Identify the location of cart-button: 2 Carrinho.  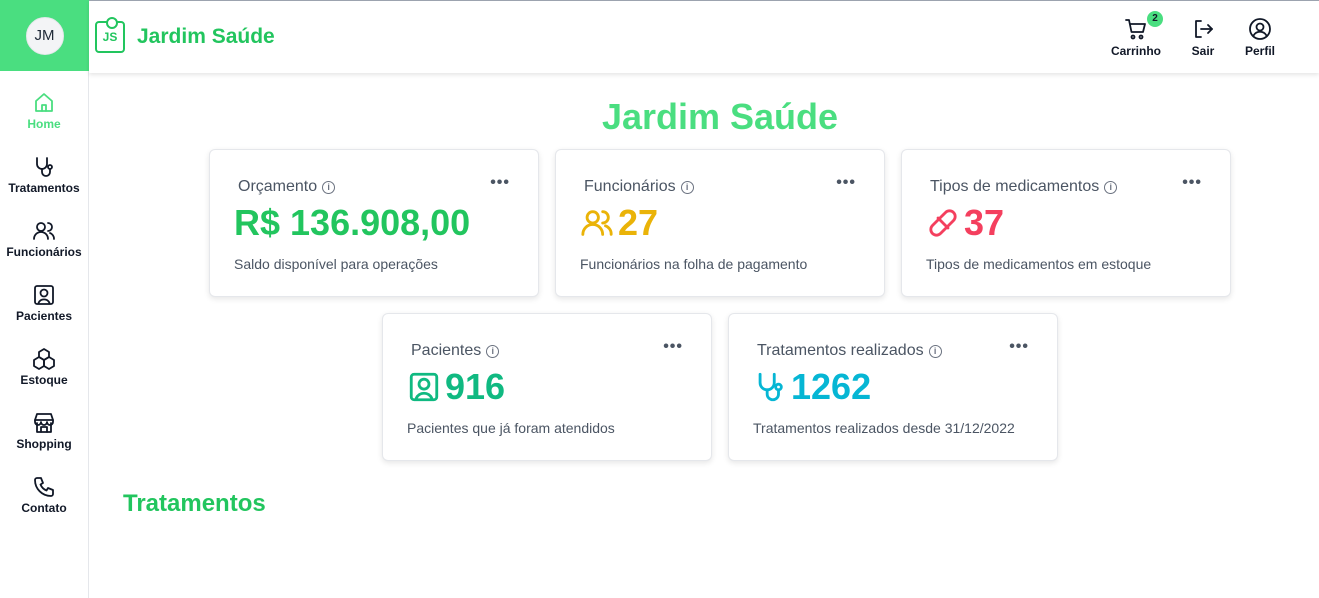
(1136, 34).